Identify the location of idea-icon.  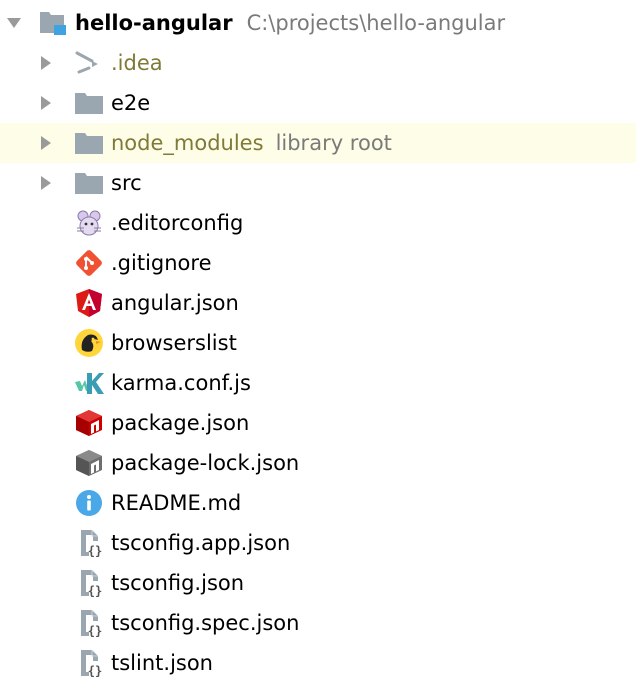
(89, 63).